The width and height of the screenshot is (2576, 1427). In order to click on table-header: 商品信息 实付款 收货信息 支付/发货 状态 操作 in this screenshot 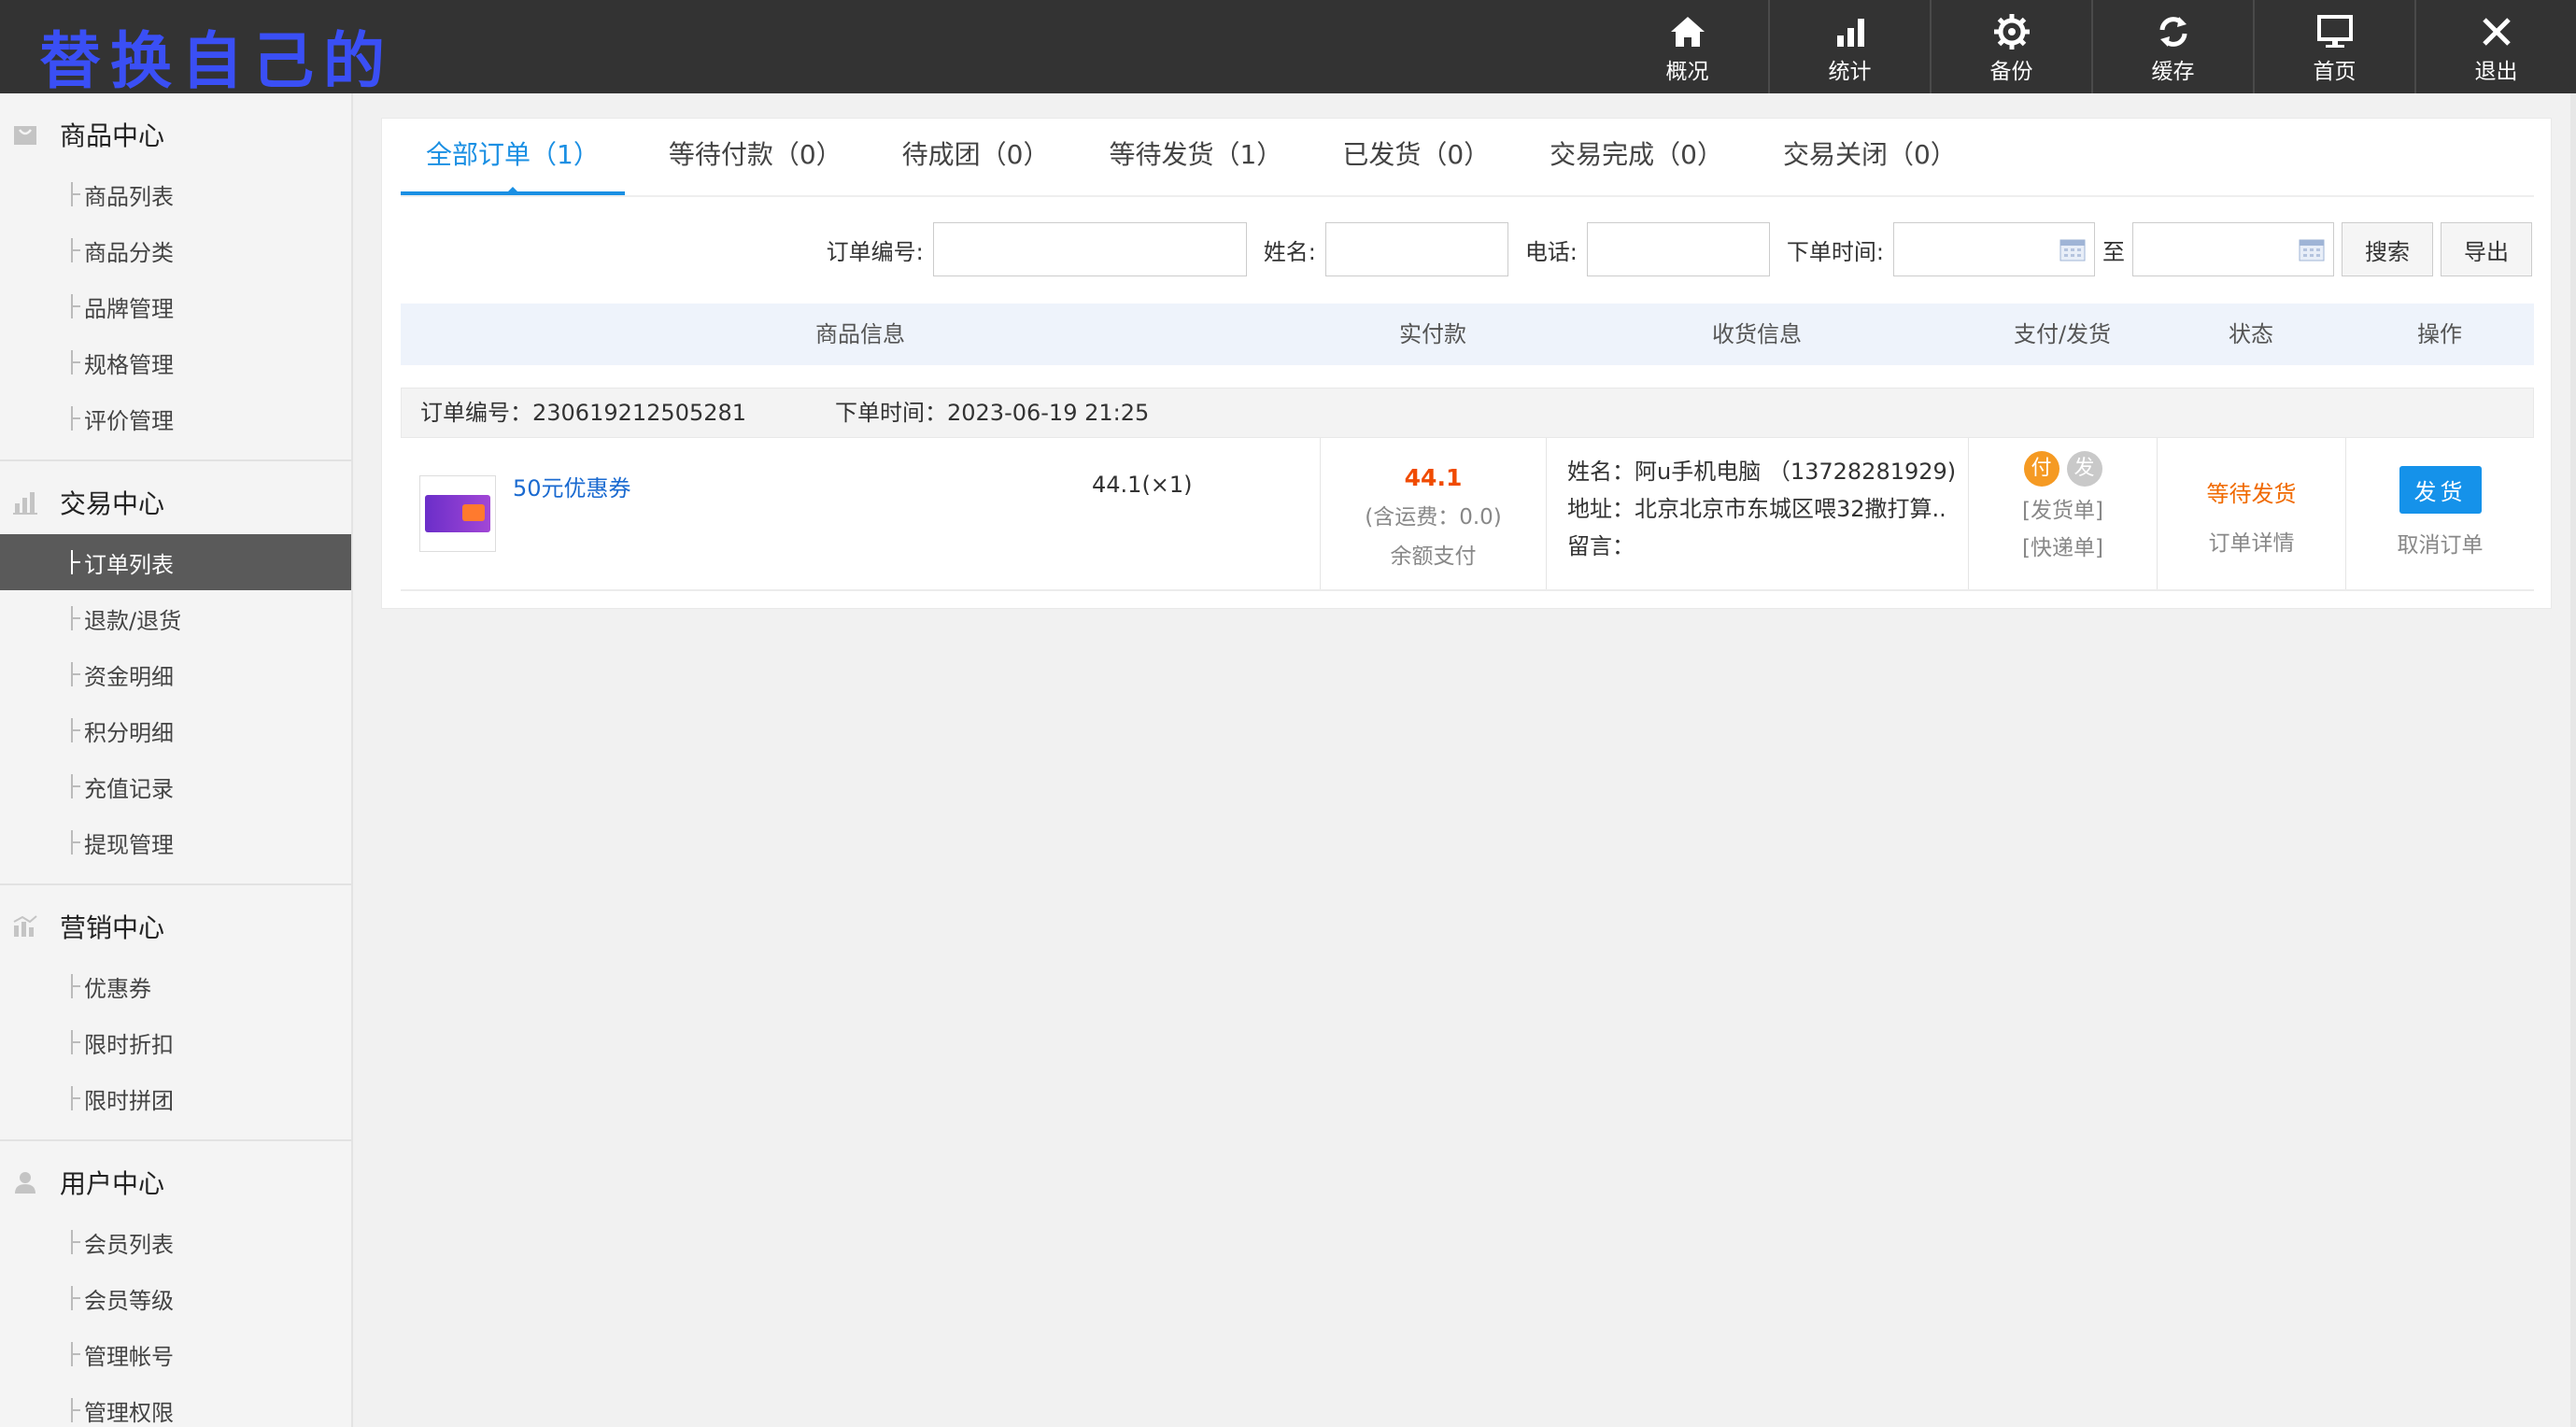, I will do `click(1467, 334)`.